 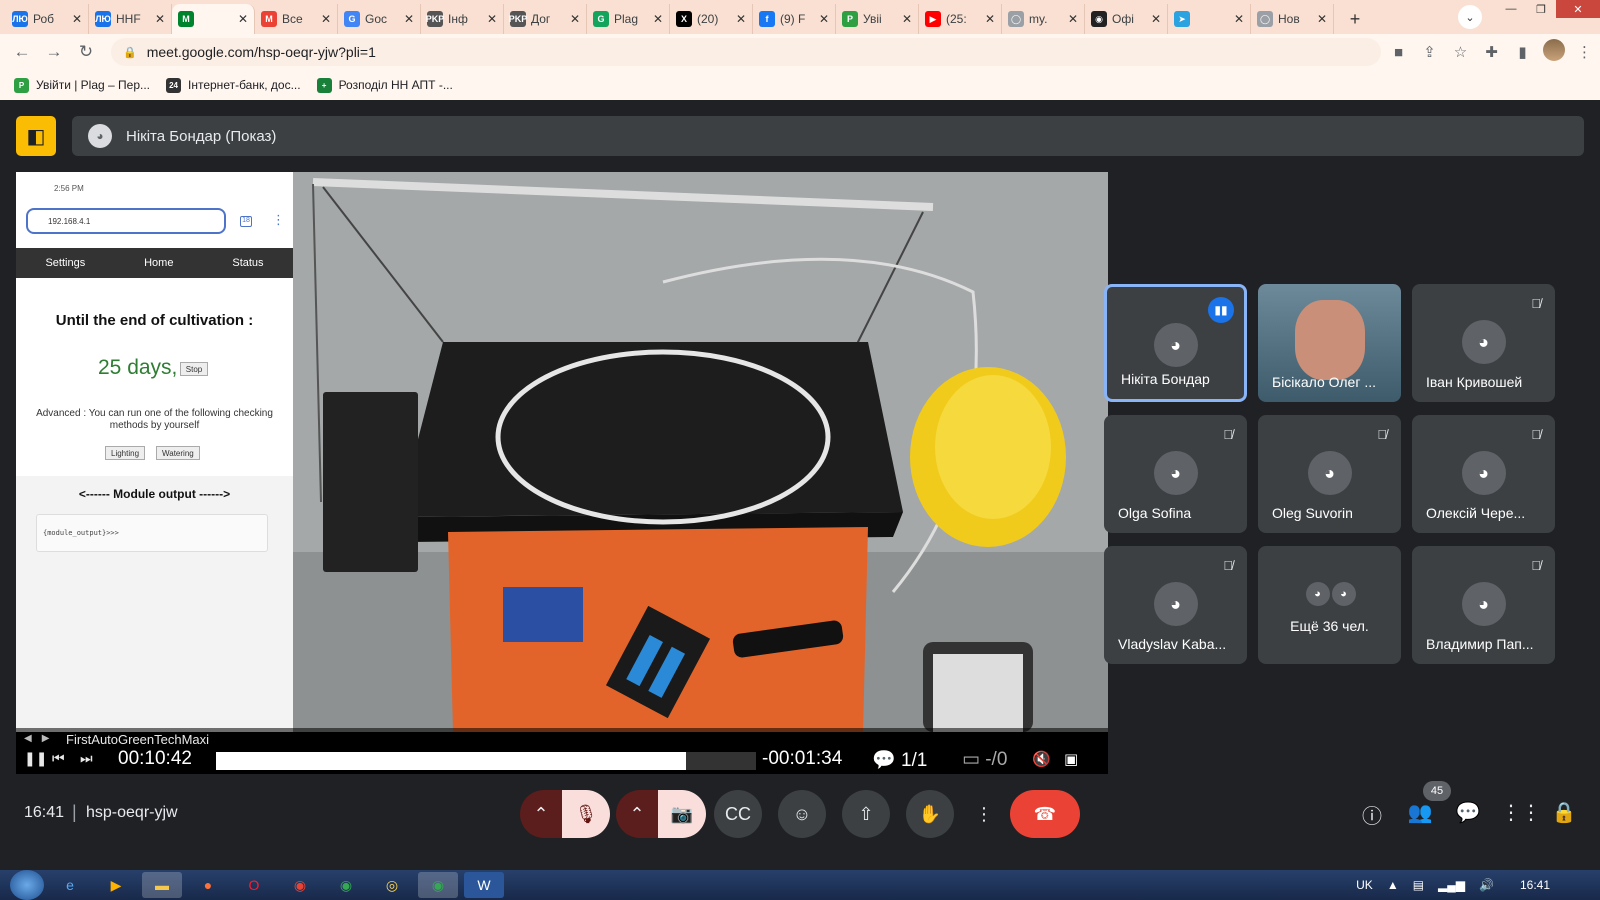 I want to click on restore-icon: ❐, so click(x=1541, y=9).